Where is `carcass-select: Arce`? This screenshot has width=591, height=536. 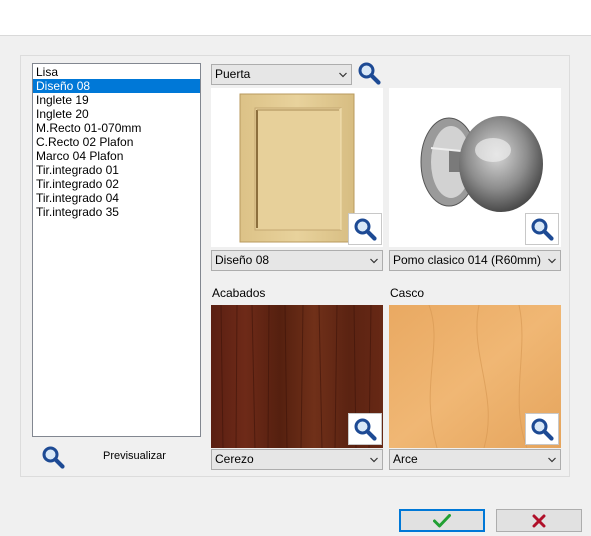 carcass-select: Arce is located at coordinates (475, 459).